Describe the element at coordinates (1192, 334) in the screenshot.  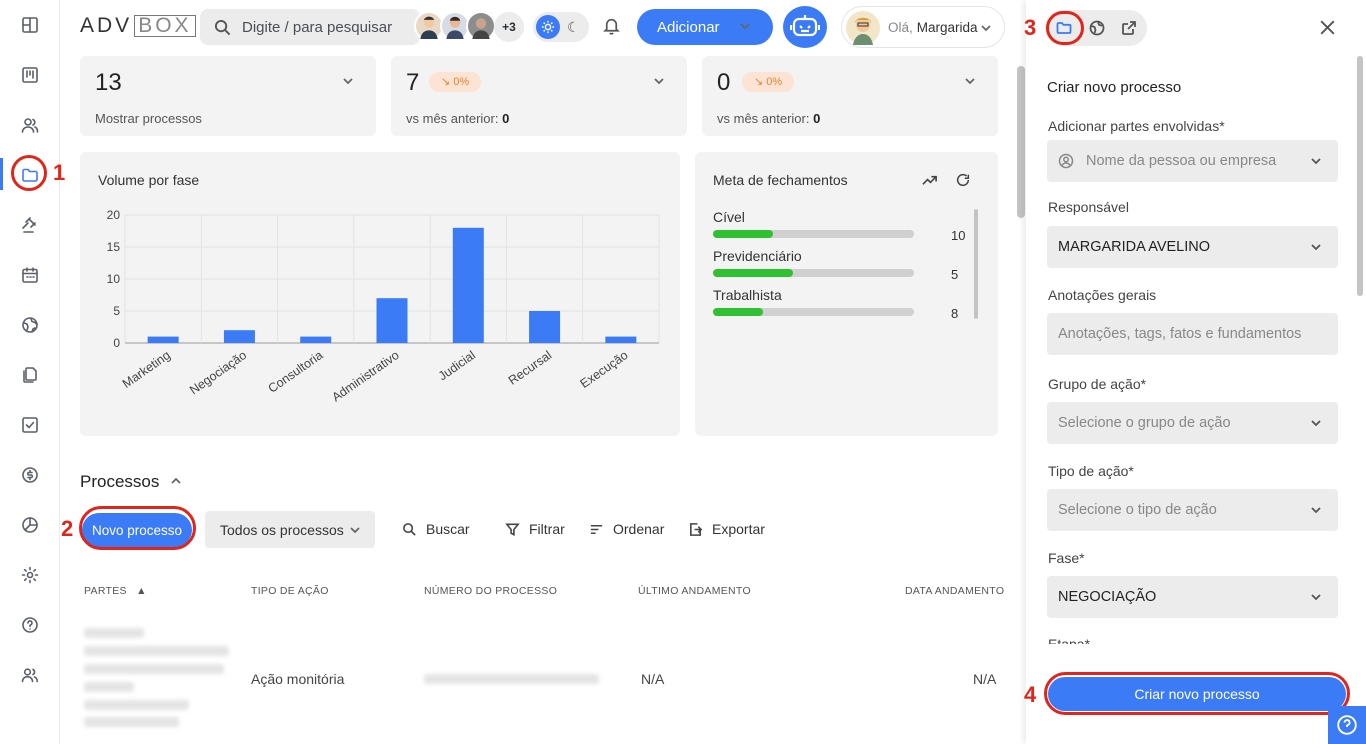
I see `form-field-2: Anotações, tags, fatos e fundamentos` at that location.